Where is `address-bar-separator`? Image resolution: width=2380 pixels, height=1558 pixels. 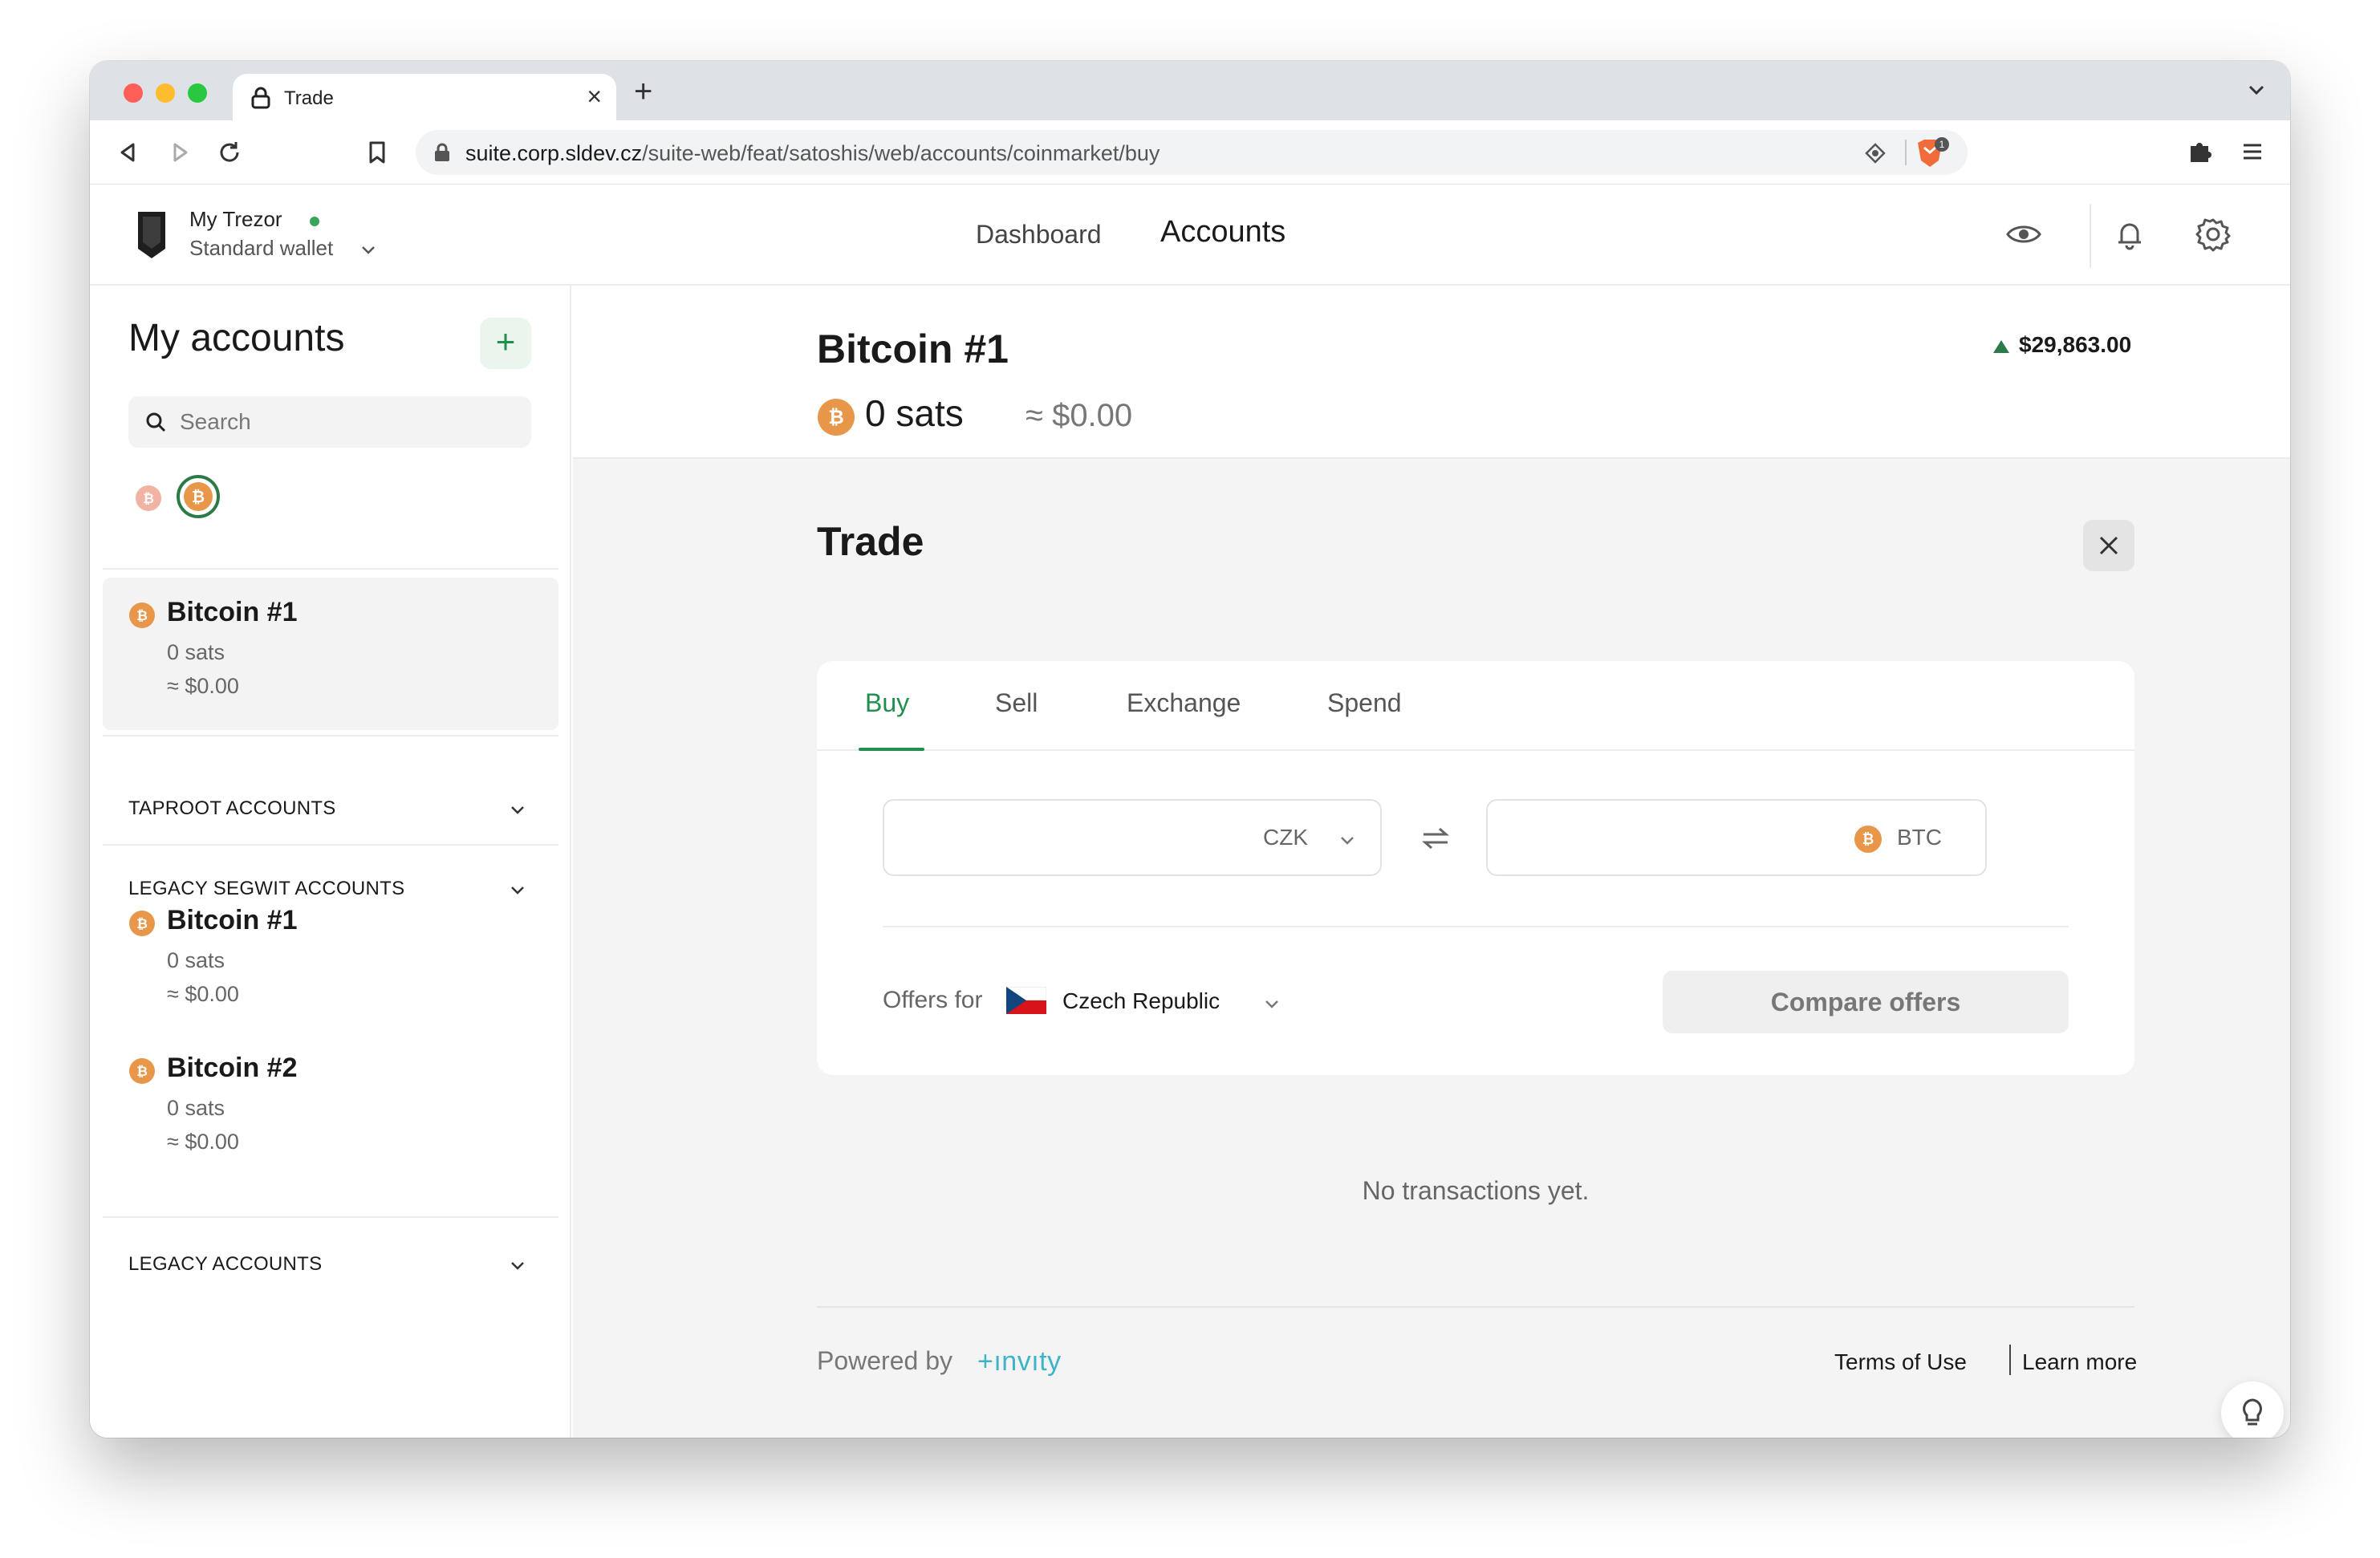 address-bar-separator is located at coordinates (1906, 152).